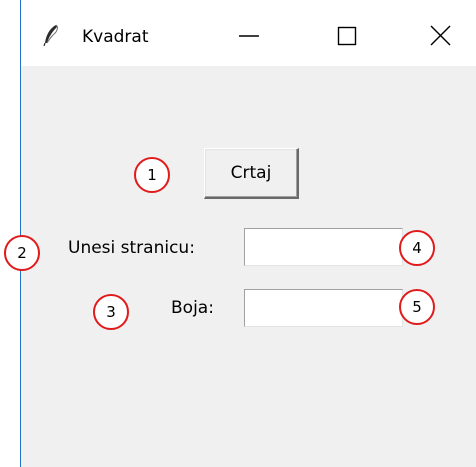 The height and width of the screenshot is (467, 476). I want to click on side-length-input, so click(323, 247).